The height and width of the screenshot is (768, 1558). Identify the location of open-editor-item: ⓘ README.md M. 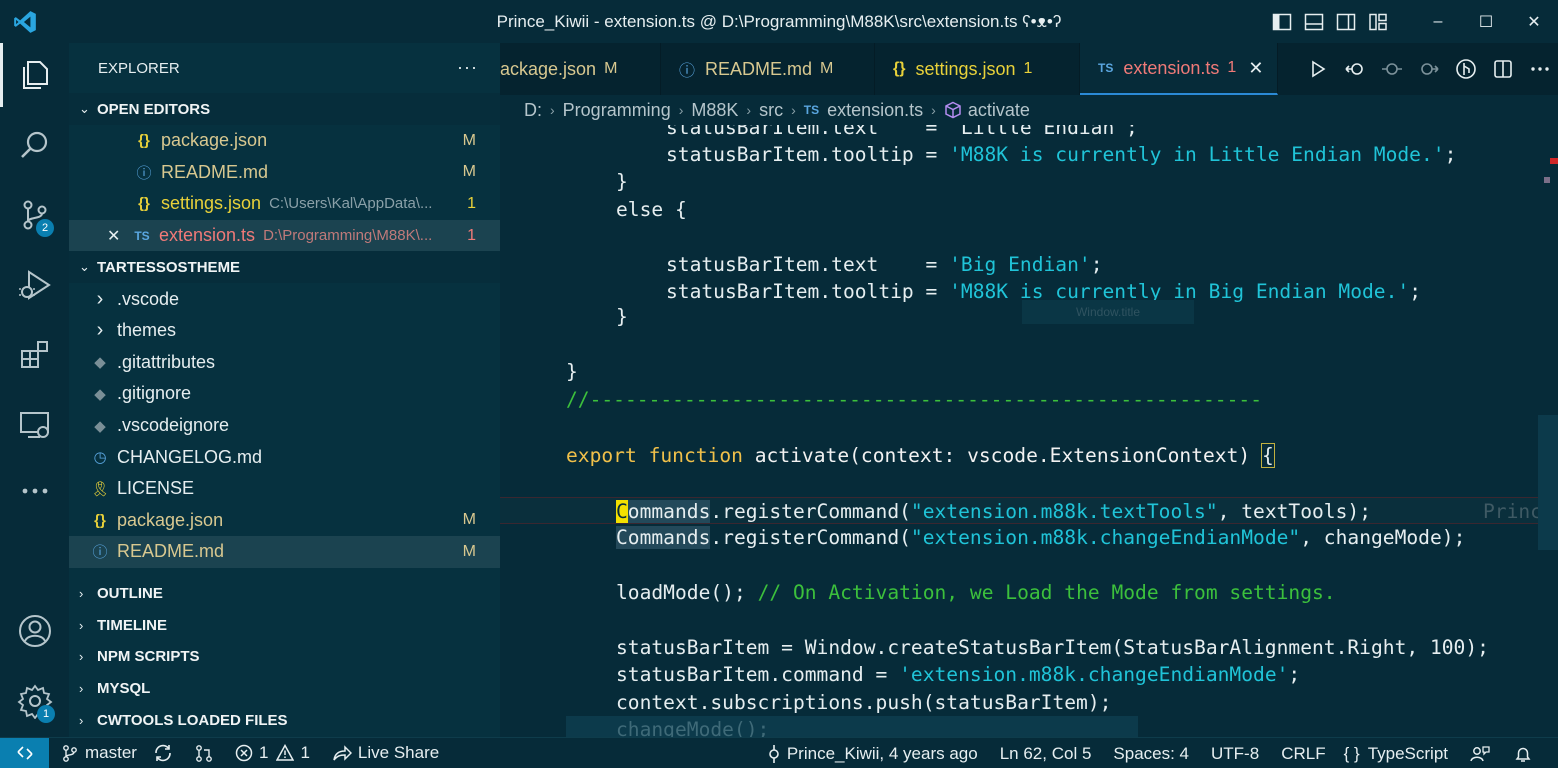
(284, 173).